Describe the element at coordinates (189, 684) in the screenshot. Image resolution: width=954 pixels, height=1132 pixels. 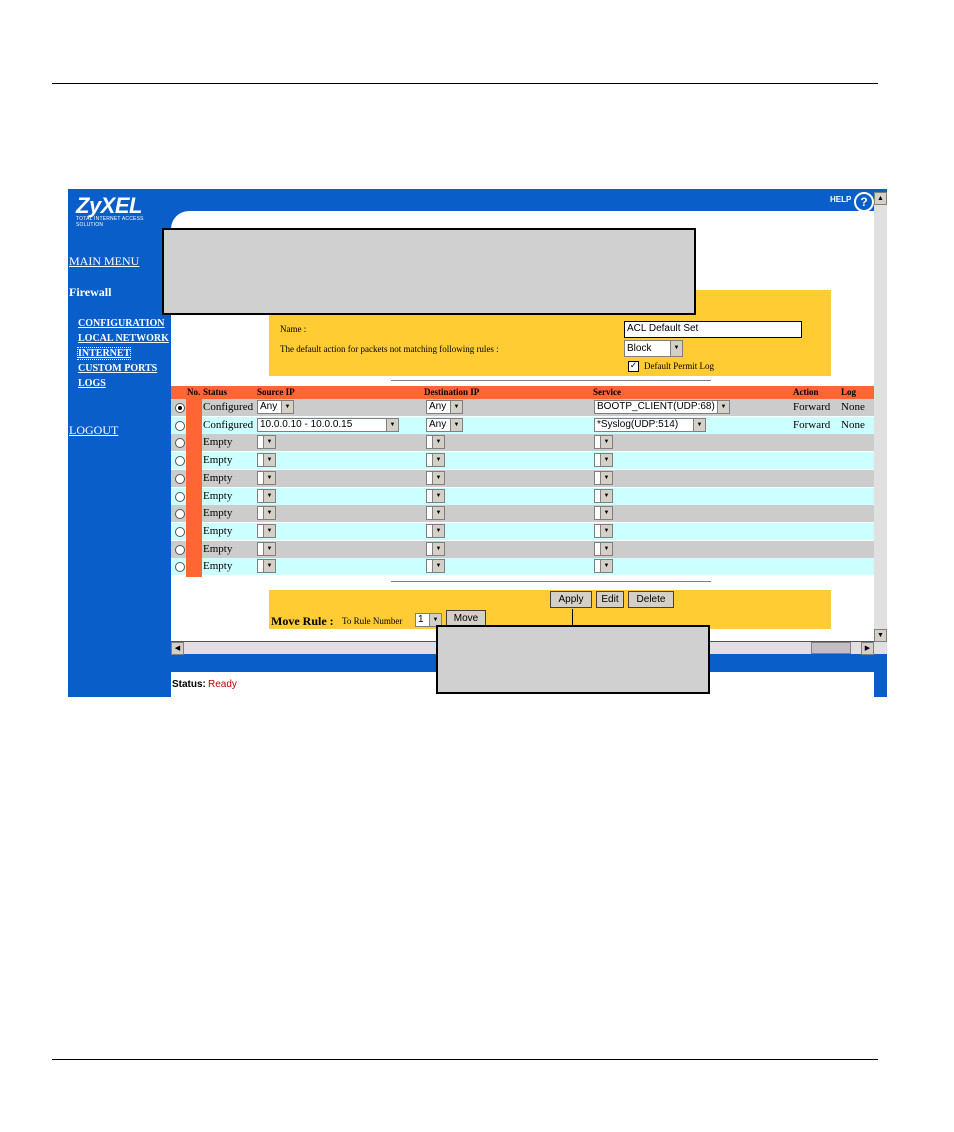
I see `status-label: Status:` at that location.